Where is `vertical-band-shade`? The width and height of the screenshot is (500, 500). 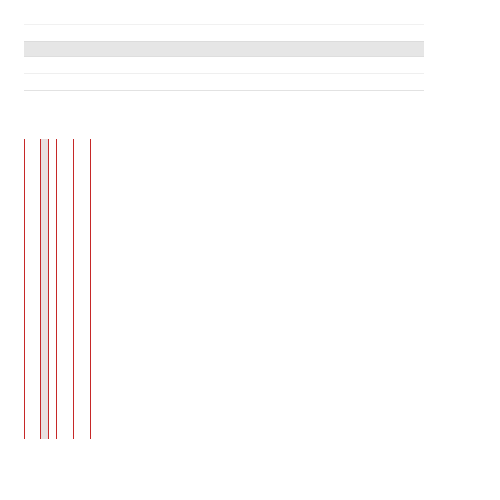 vertical-band-shade is located at coordinates (44, 289).